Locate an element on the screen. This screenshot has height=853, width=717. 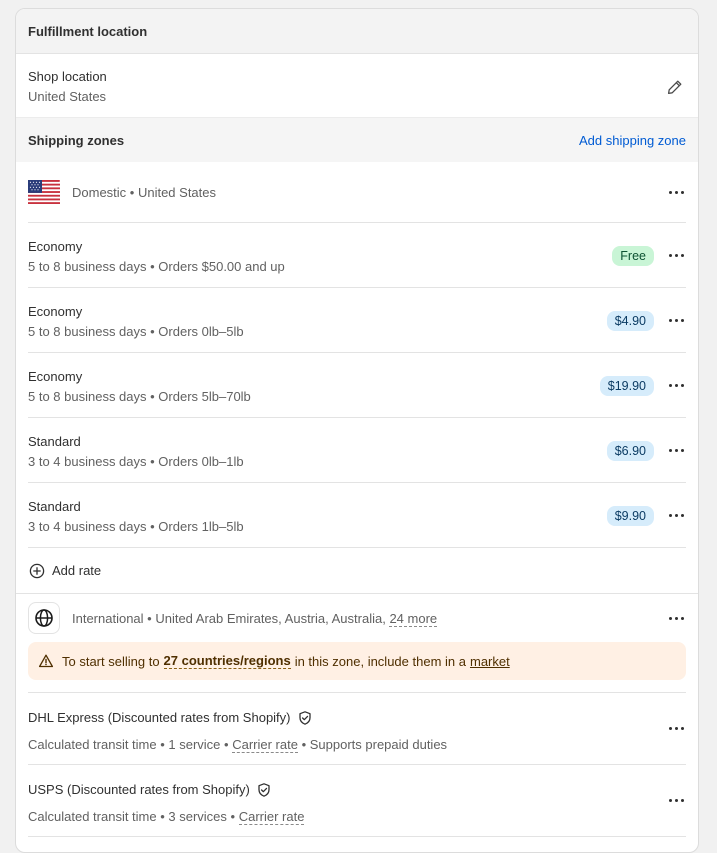
rate-details: 5 to 8 business days • Orders 0lb–5lb is located at coordinates (136, 331).